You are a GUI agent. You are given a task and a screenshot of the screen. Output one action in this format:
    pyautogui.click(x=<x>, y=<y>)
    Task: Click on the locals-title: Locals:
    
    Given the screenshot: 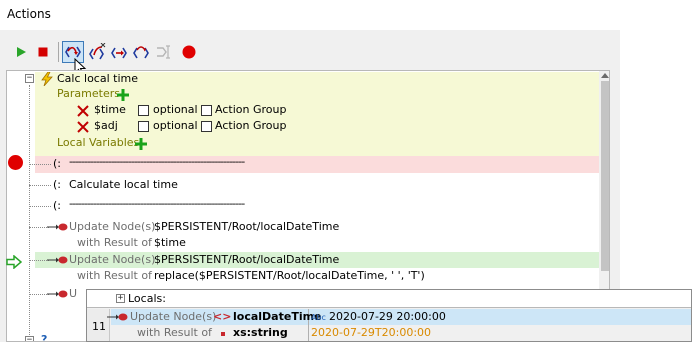 What is the action you would take?
    pyautogui.click(x=147, y=298)
    